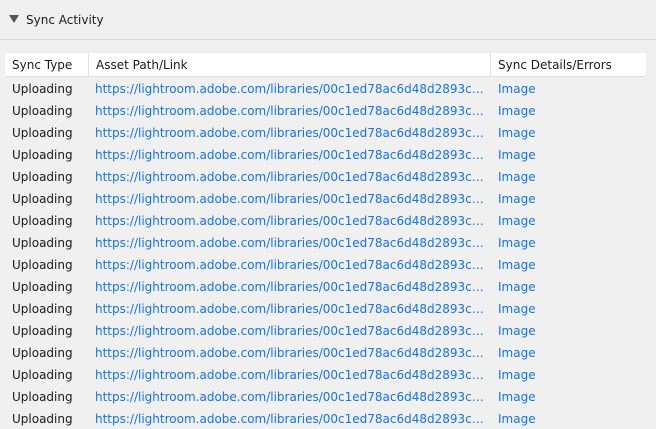 The width and height of the screenshot is (656, 429). I want to click on column-header-details: Sync Details/Errors, so click(568, 65).